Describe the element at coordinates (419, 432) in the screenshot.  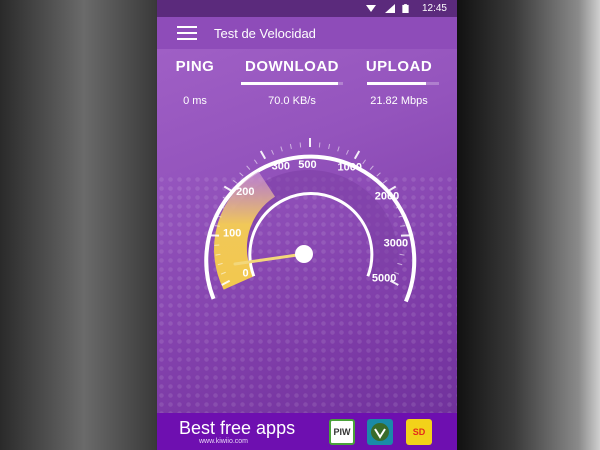
I see `sd-app-icon: SD` at that location.